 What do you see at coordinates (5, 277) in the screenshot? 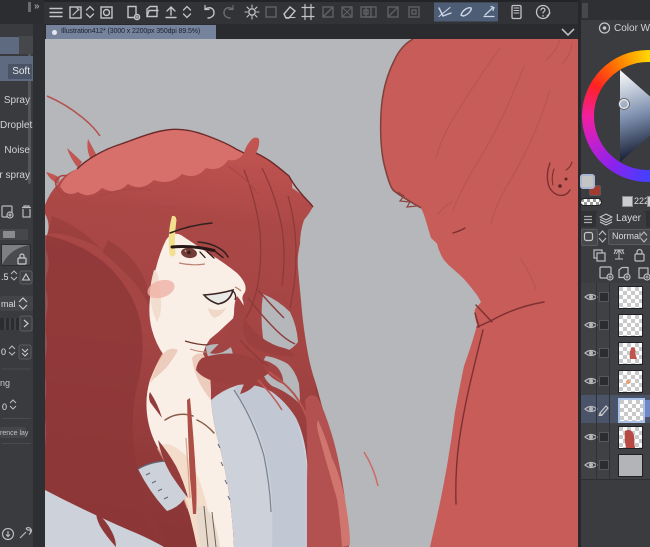
I see `svg-text: .5` at bounding box center [5, 277].